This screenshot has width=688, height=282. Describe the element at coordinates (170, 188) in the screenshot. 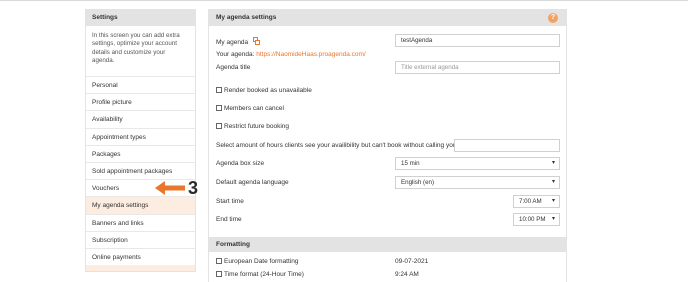

I see `annotation-arrow-icon` at that location.